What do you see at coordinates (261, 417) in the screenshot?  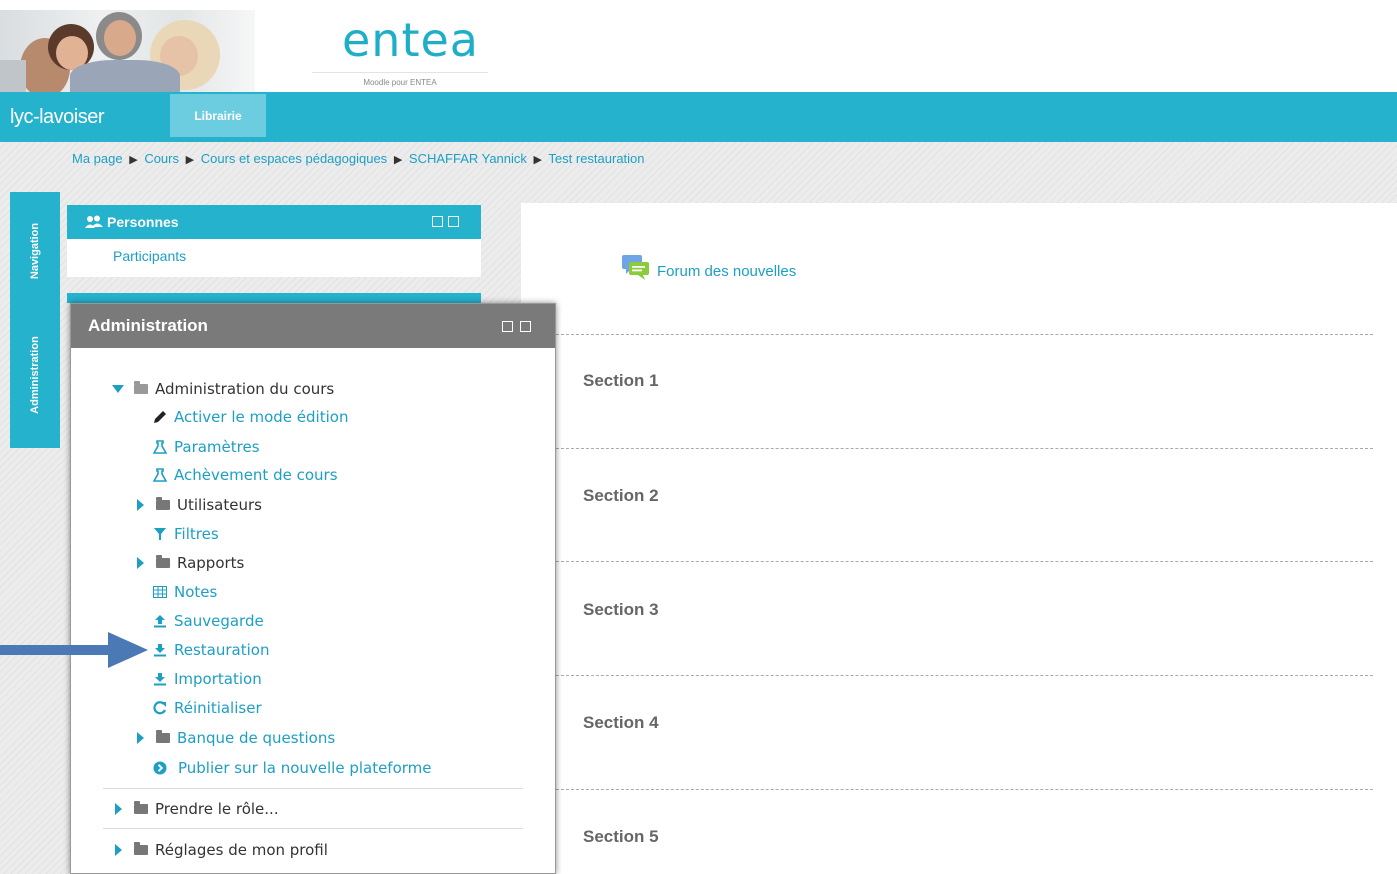 I see `menu-label: Activer le mode édition` at bounding box center [261, 417].